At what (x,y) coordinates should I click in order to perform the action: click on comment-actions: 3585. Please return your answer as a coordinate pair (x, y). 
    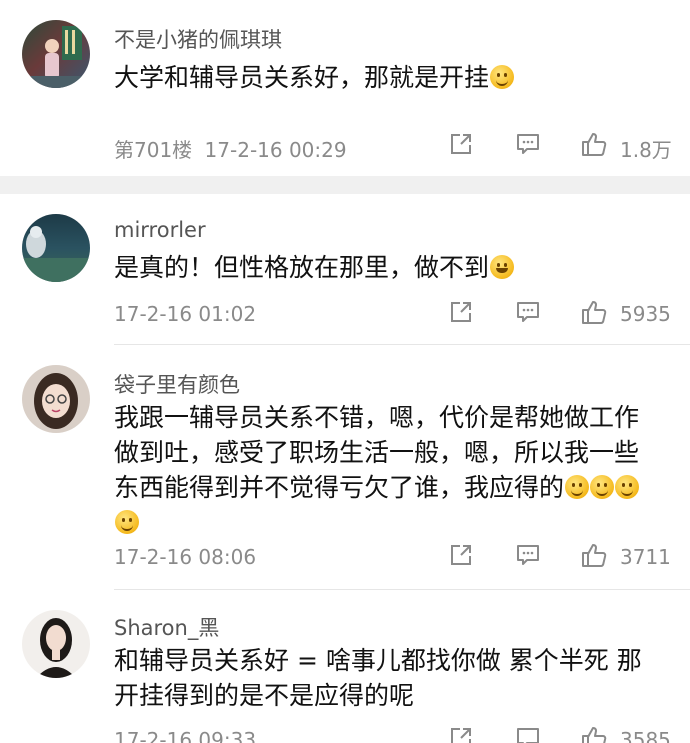
    Looking at the image, I should click on (345, 733).